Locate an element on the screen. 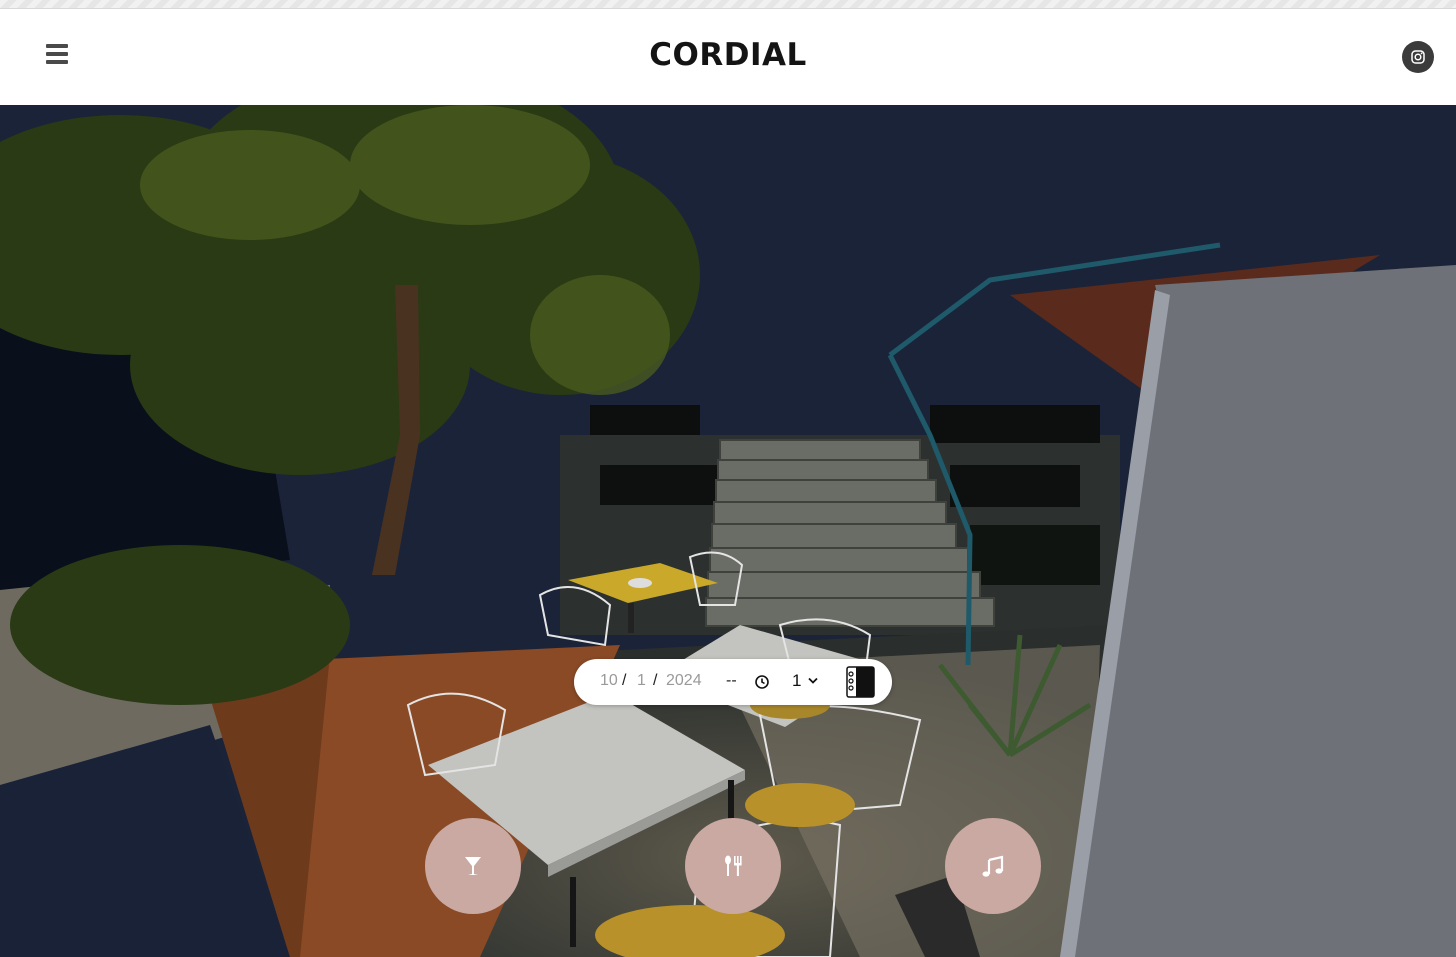  music-button is located at coordinates (993, 866).